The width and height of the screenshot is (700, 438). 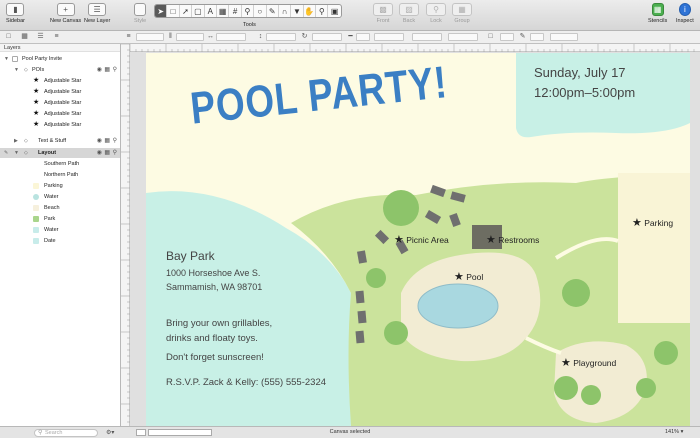 What do you see at coordinates (190, 37) in the screenshot?
I see `y-field` at bounding box center [190, 37].